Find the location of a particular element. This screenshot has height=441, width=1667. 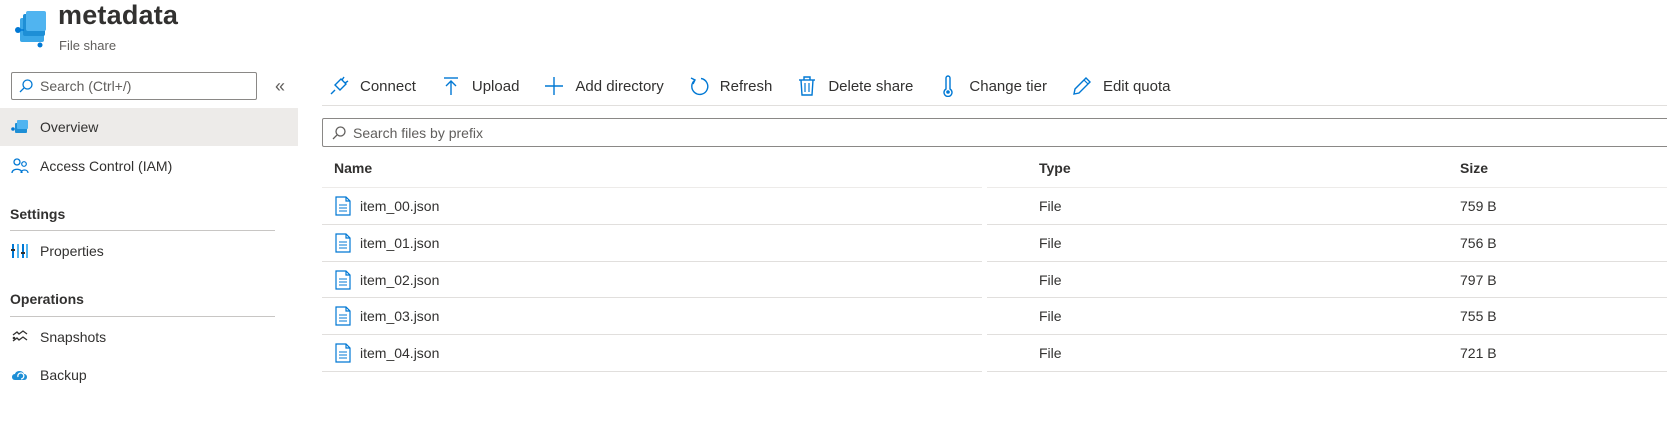

snapshots-icon is located at coordinates (20, 337).